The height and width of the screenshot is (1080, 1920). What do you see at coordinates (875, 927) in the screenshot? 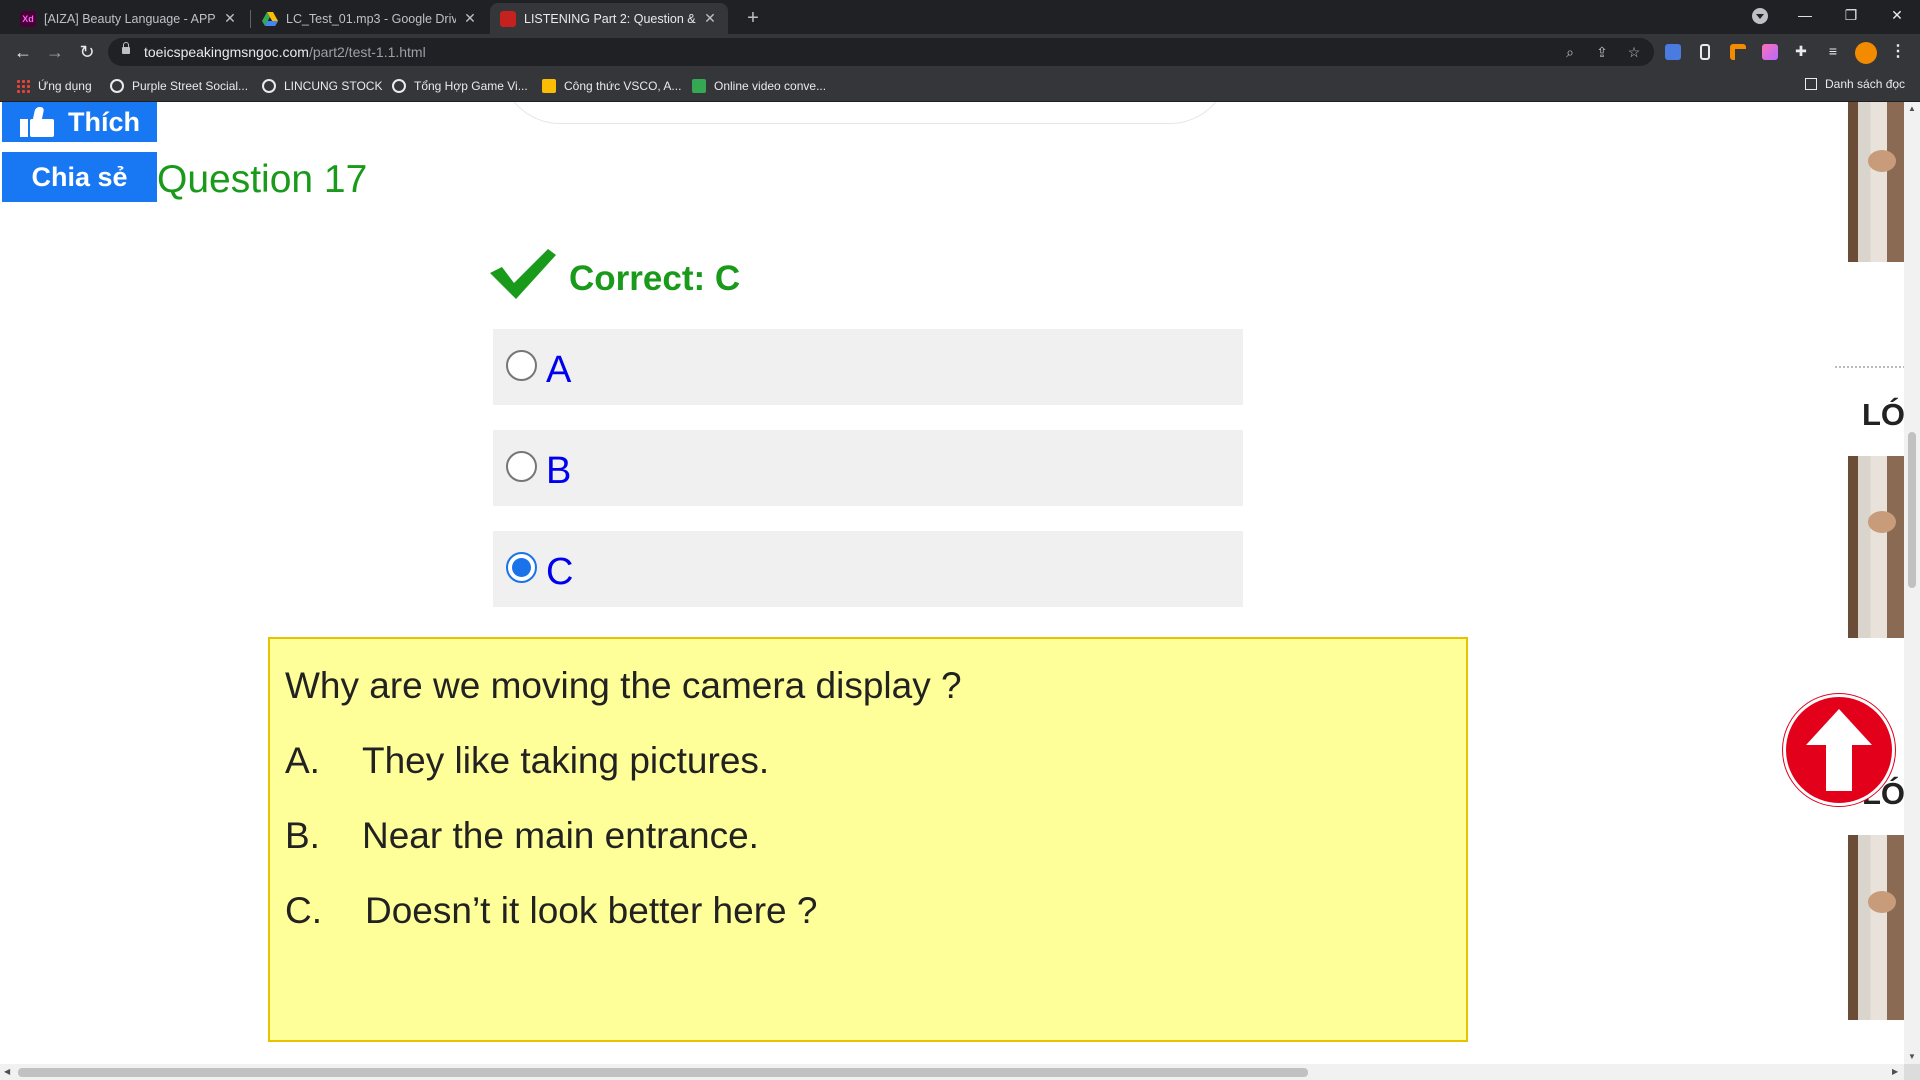
I see `transcript-answer-c: C. Doesn’t it look better here ?` at bounding box center [875, 927].